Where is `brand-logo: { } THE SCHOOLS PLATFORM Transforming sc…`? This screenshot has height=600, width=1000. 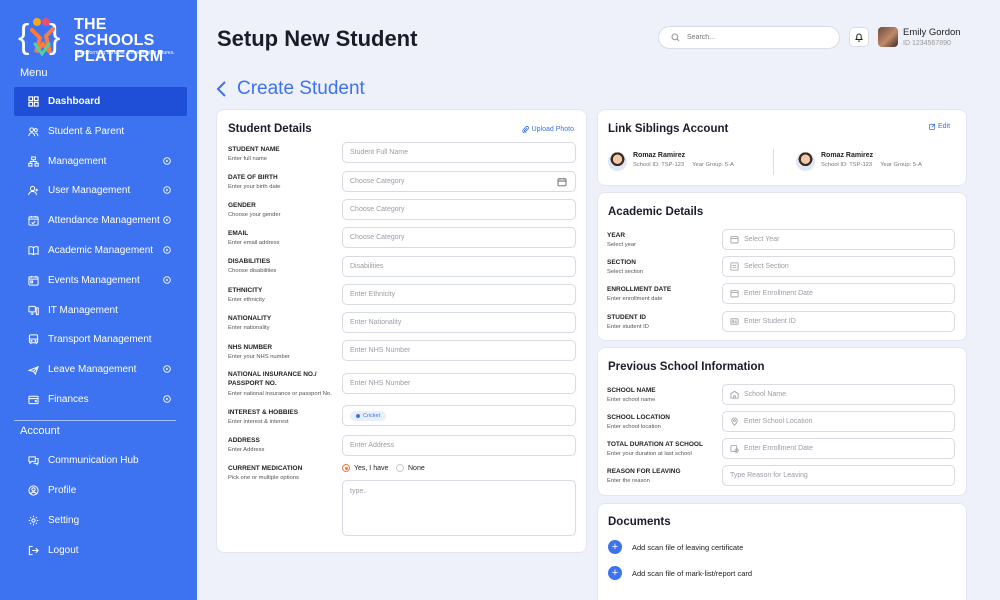 brand-logo: { } THE SCHOOLS PLATFORM Transforming sc… is located at coordinates (103, 39).